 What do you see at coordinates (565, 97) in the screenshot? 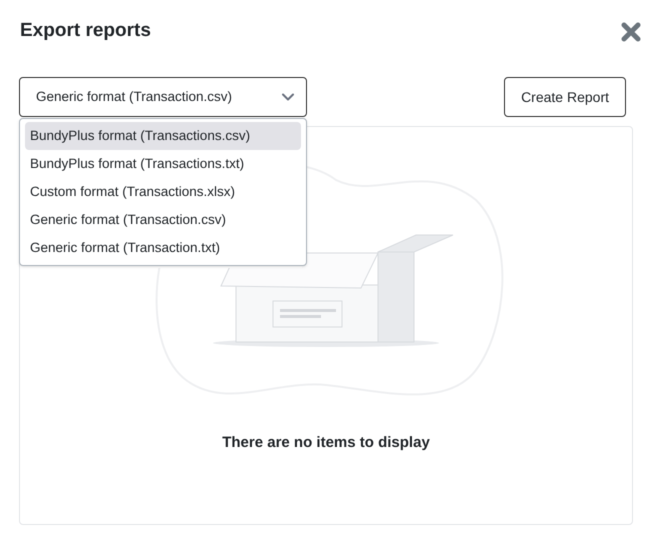
I see `create-report-button: Create Report` at bounding box center [565, 97].